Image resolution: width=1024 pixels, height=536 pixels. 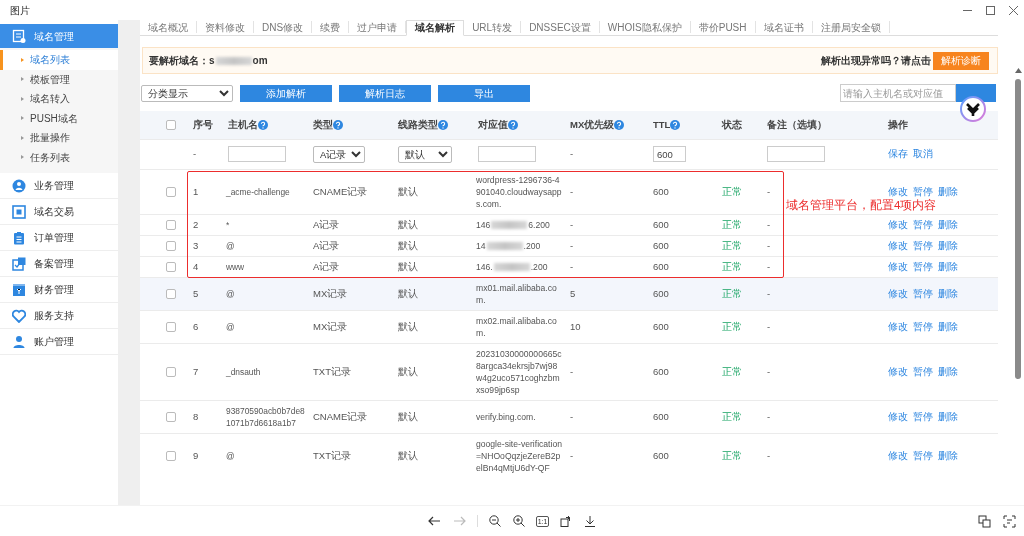 I want to click on maximize-icon, so click(x=990, y=10).